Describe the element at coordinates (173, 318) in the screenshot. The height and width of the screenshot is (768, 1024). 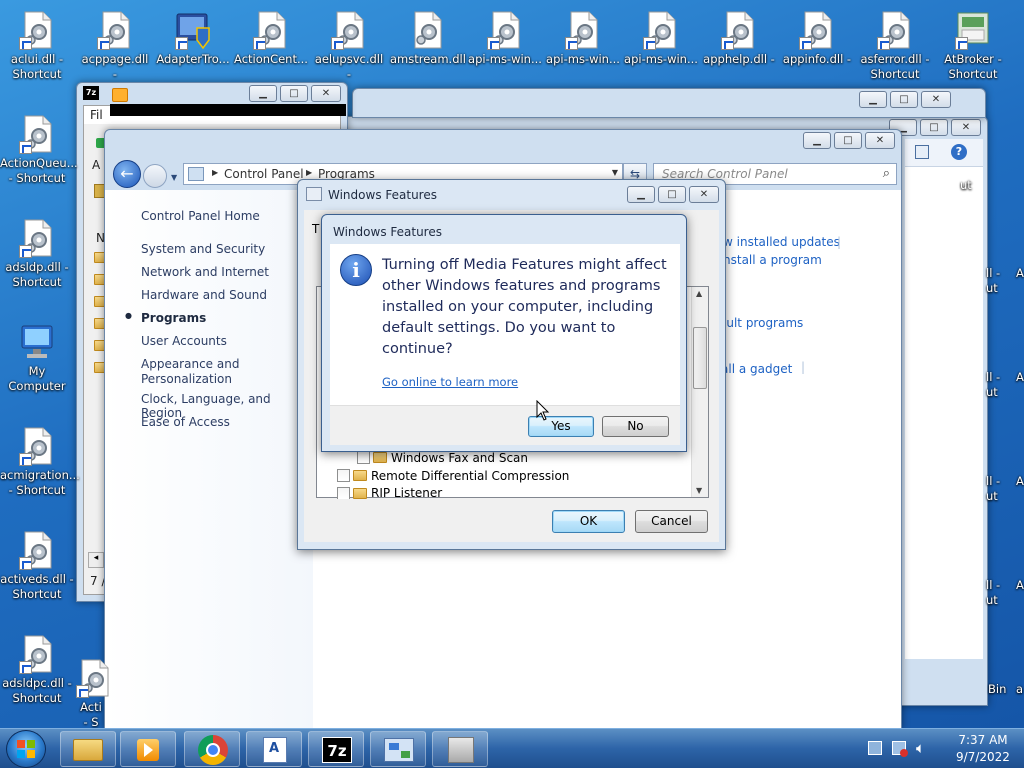
I see `nav-programs: Programs` at that location.